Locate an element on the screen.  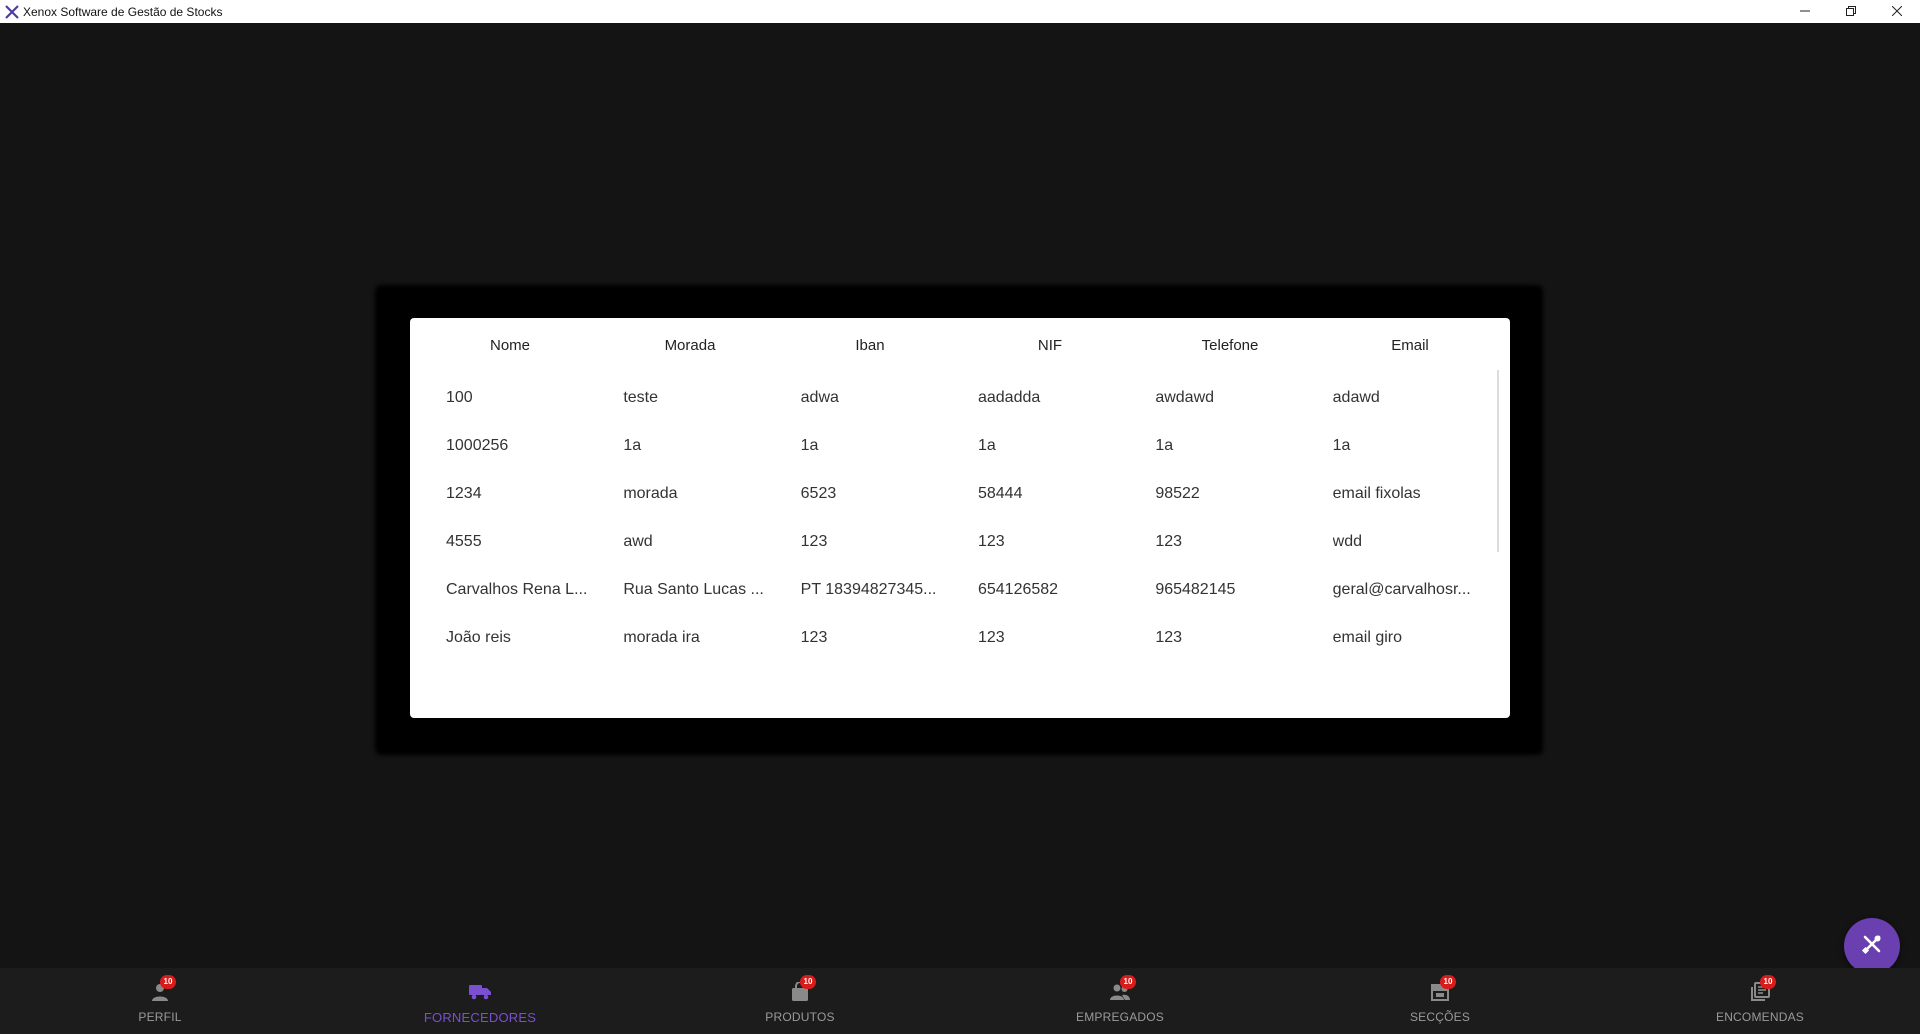
cell-nome: 100 is located at coordinates (459, 397).